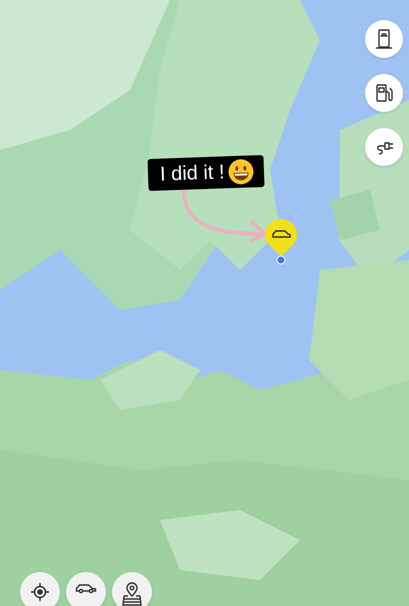 This screenshot has width=409, height=606. Describe the element at coordinates (241, 172) in the screenshot. I see `grinning-emoji-icon` at that location.